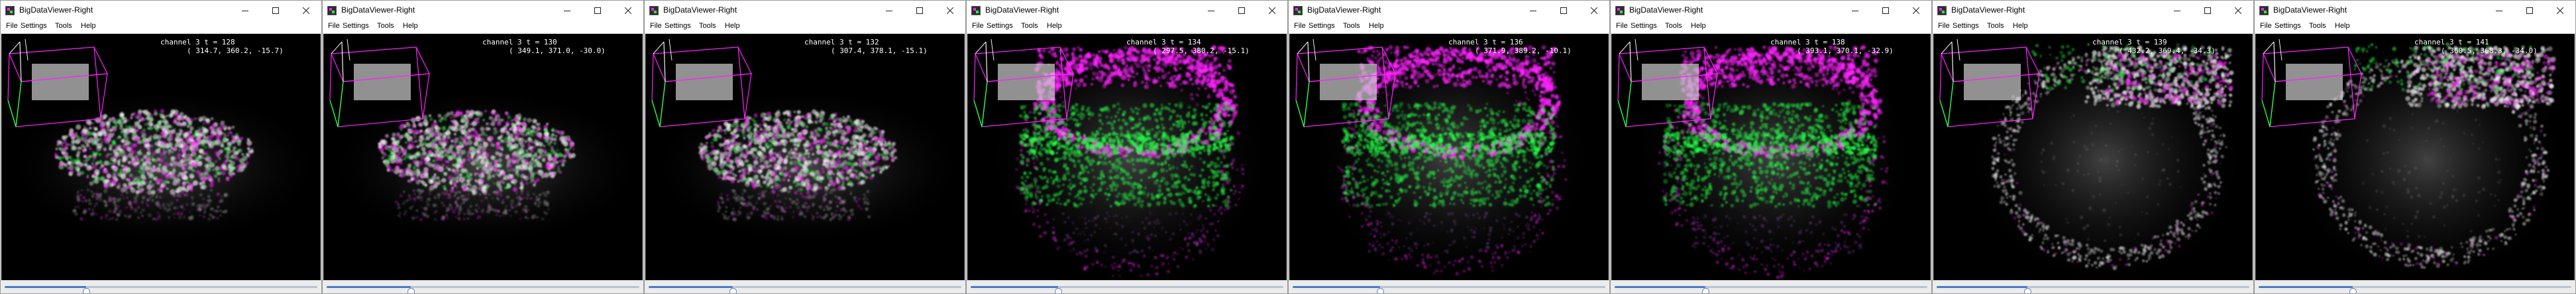 The image size is (2576, 294). I want to click on viewer-canvas: channel 3 t = 138( 393.1, 370.1, -32.9), so click(1771, 157).